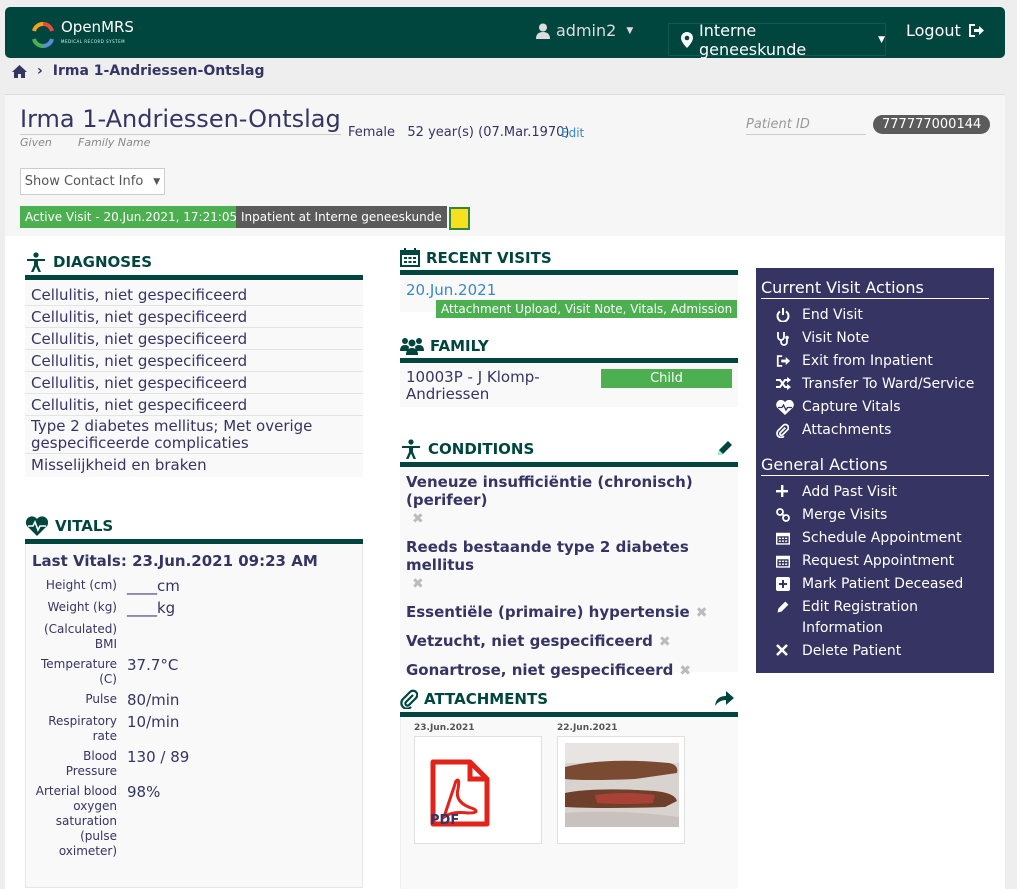  I want to click on transfer-ward-action: Transfer To Ward/Service, so click(875, 384).